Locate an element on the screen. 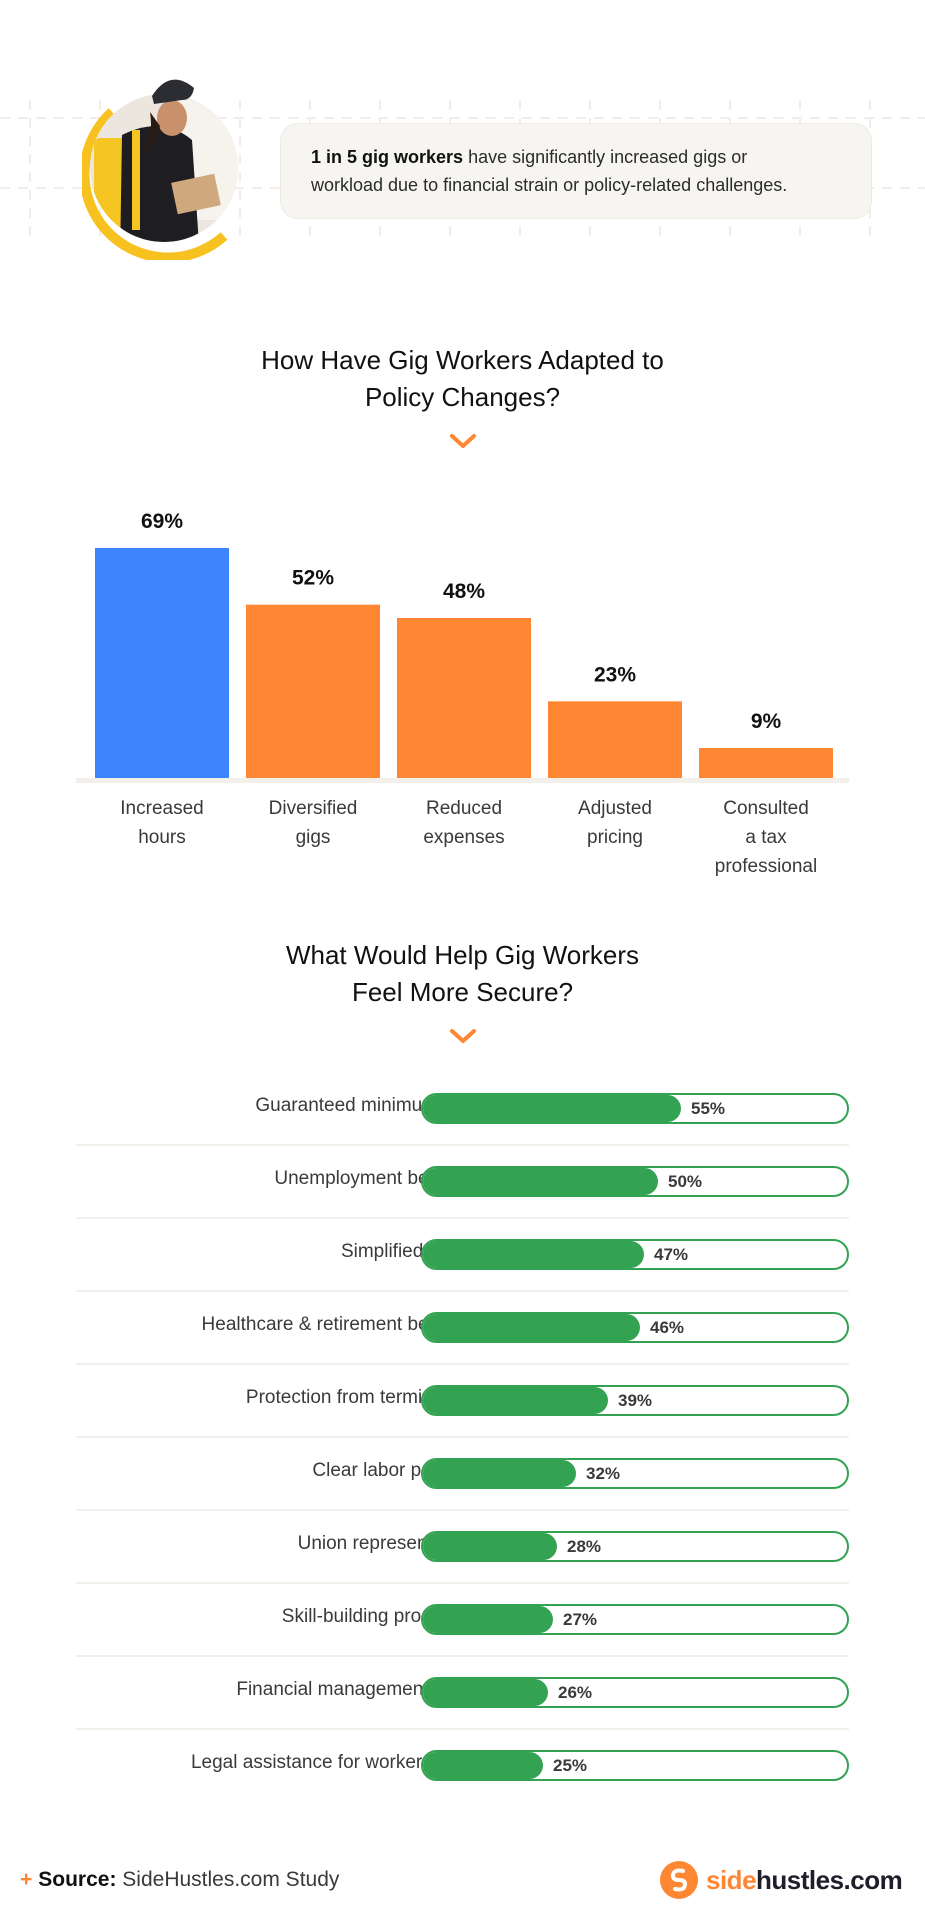  list-item: Healthcare & retirement benefits 46% is located at coordinates (462, 1328).